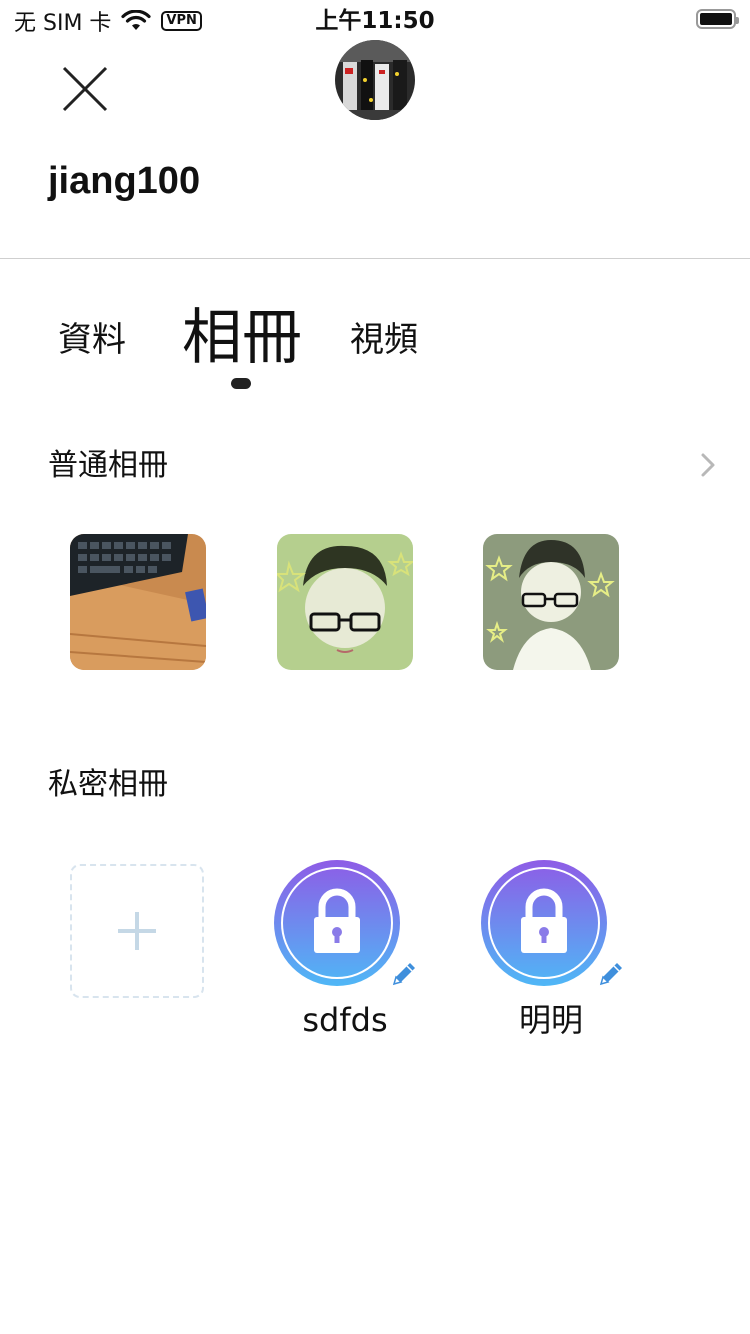 The image size is (750, 1334). Describe the element at coordinates (242, 338) in the screenshot. I see `tab-albums: 相冊` at that location.